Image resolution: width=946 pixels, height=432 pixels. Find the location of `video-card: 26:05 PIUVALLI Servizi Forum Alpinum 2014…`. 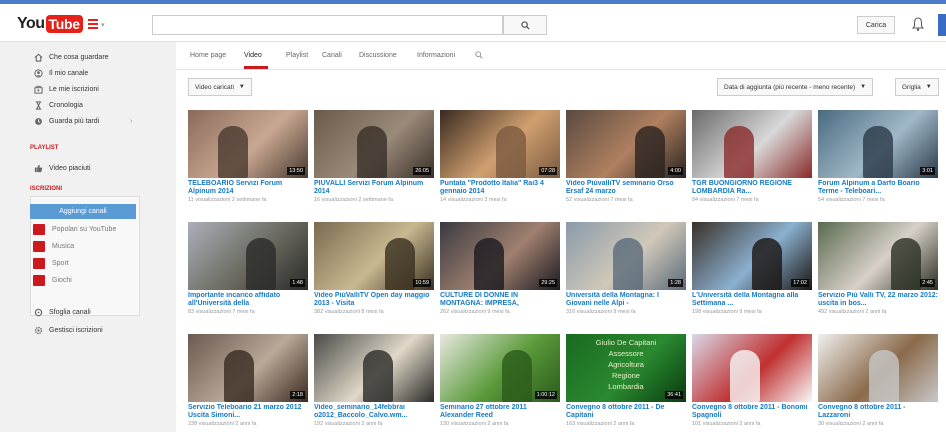

video-card: 26:05 PIUVALLI Servizi Forum Alpinum 2014… is located at coordinates (374, 165).